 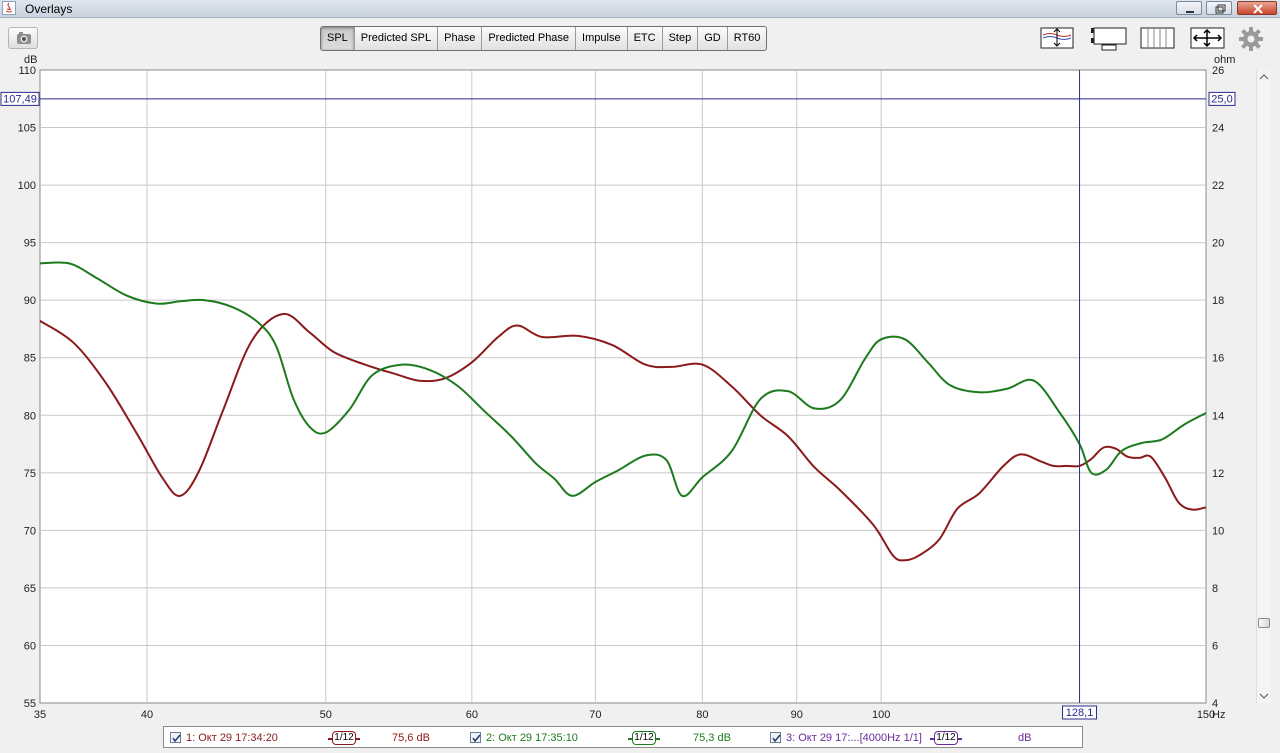 I want to click on smoothing-text-3: 1/12, so click(x=946, y=738).